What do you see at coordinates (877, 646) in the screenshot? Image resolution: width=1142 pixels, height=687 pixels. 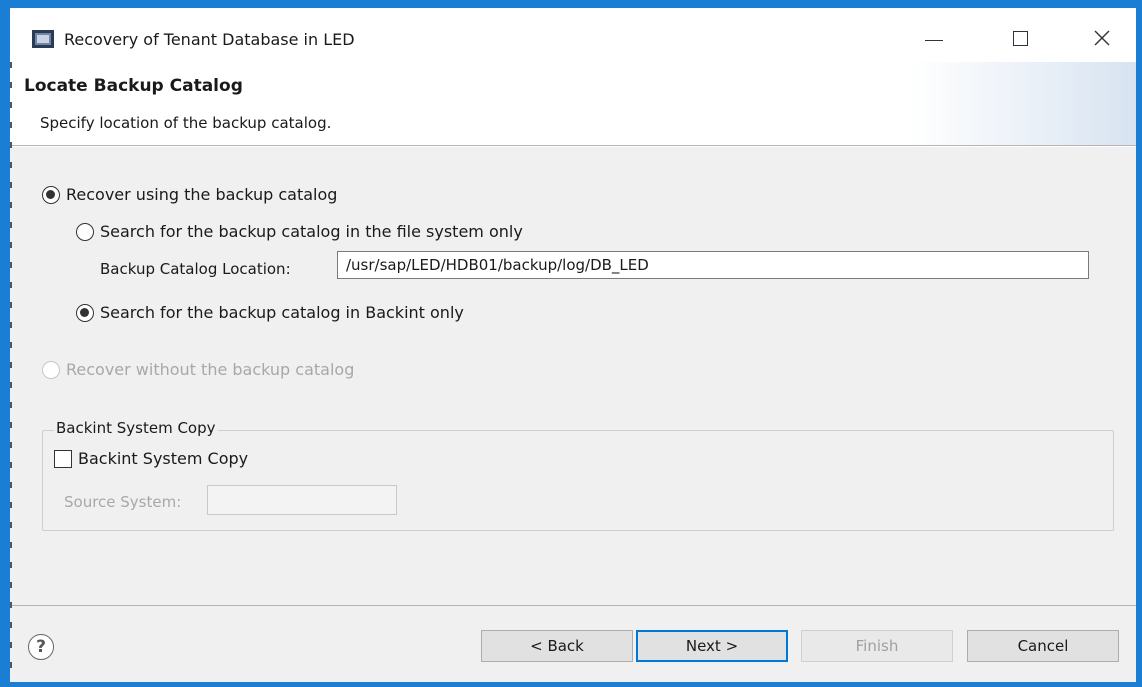 I see `finish-button: Finish` at bounding box center [877, 646].